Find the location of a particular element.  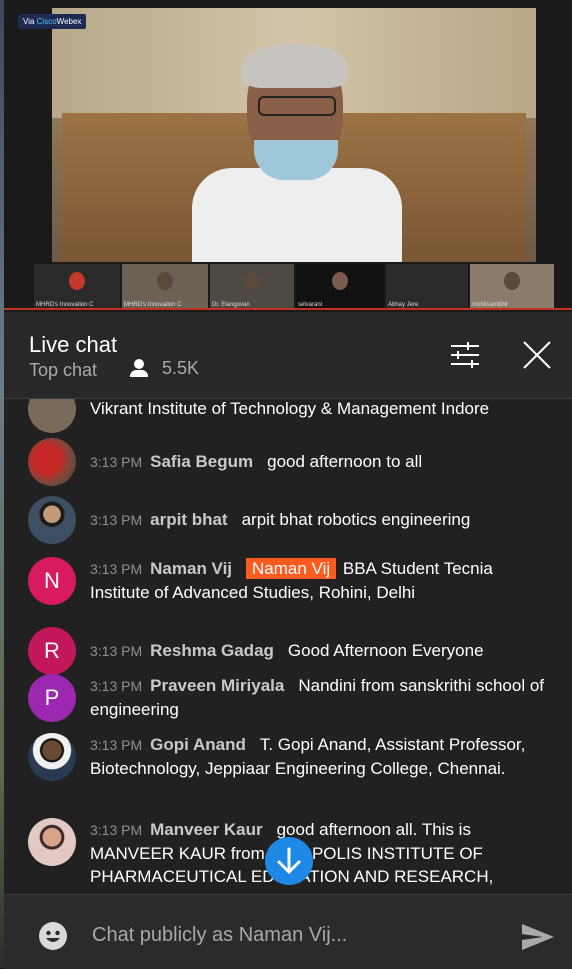

message-body: good afternoon to all is located at coordinates (345, 461).